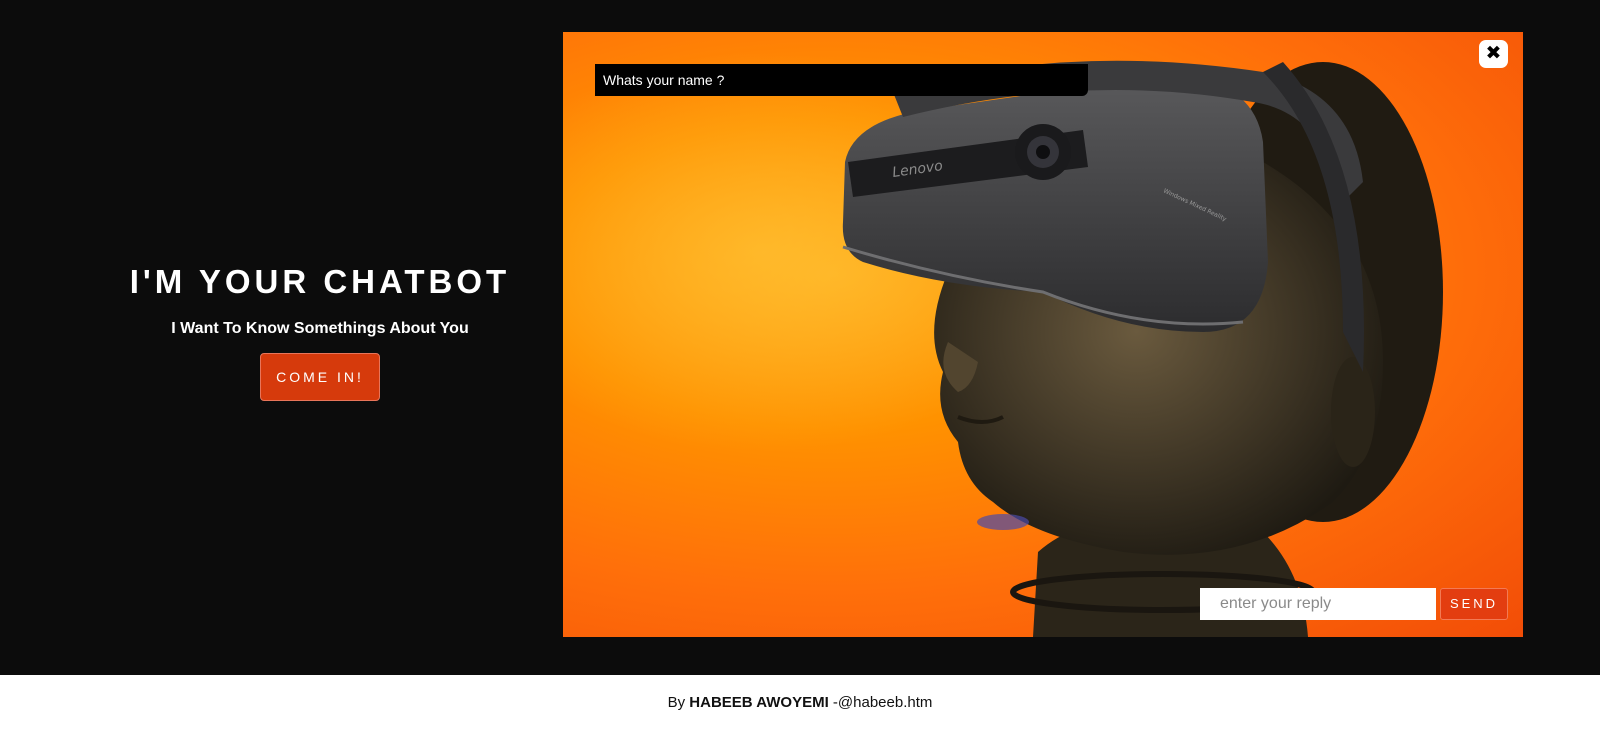  I want to click on close-icon: ✖, so click(1493, 54).